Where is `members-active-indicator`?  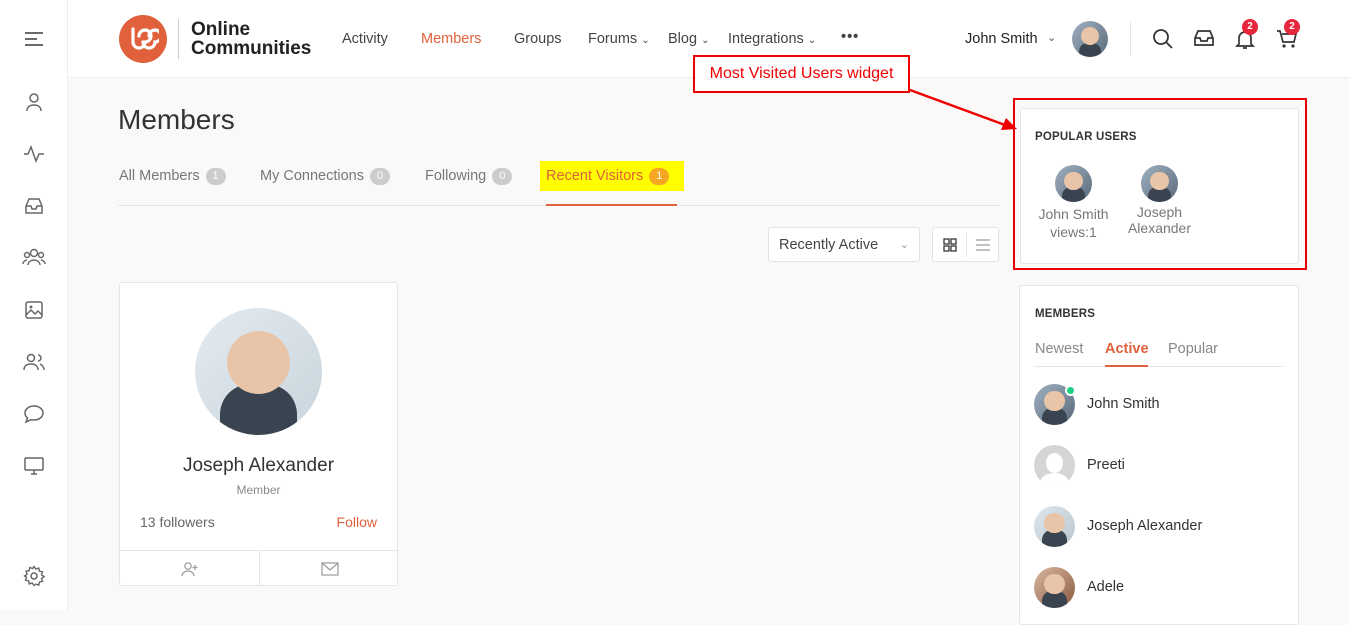
members-active-indicator is located at coordinates (1126, 366).